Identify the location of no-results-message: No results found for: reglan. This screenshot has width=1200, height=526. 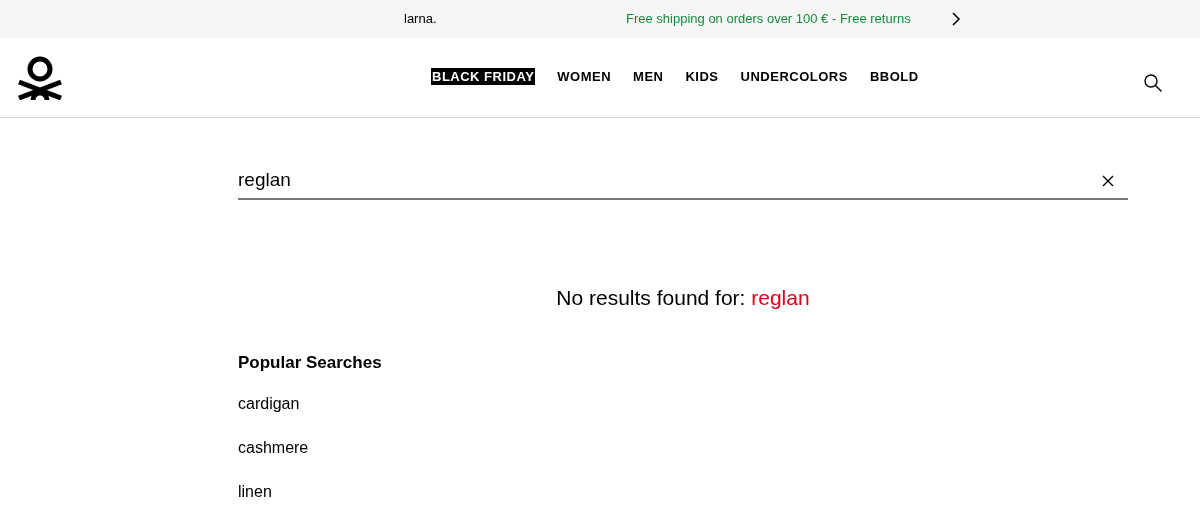
(683, 298).